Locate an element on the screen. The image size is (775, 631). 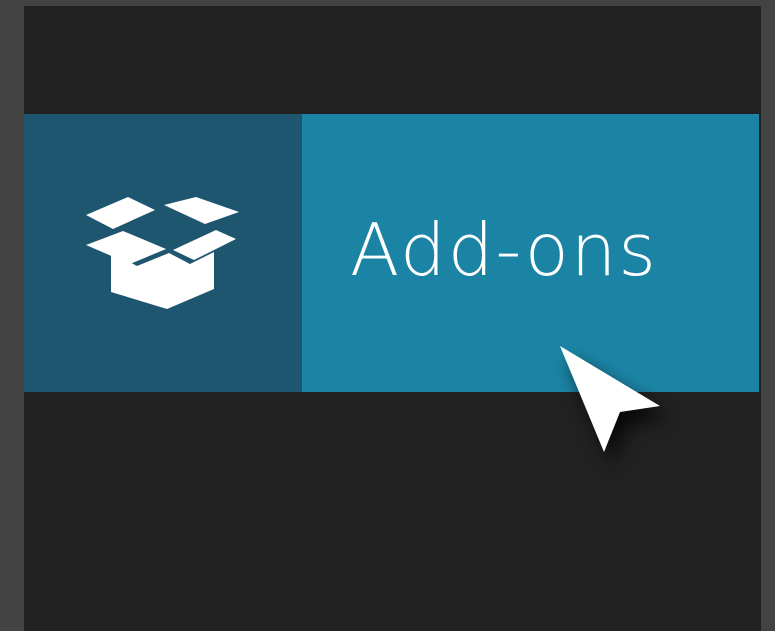
addons-label: Add-ons is located at coordinates (504, 250).